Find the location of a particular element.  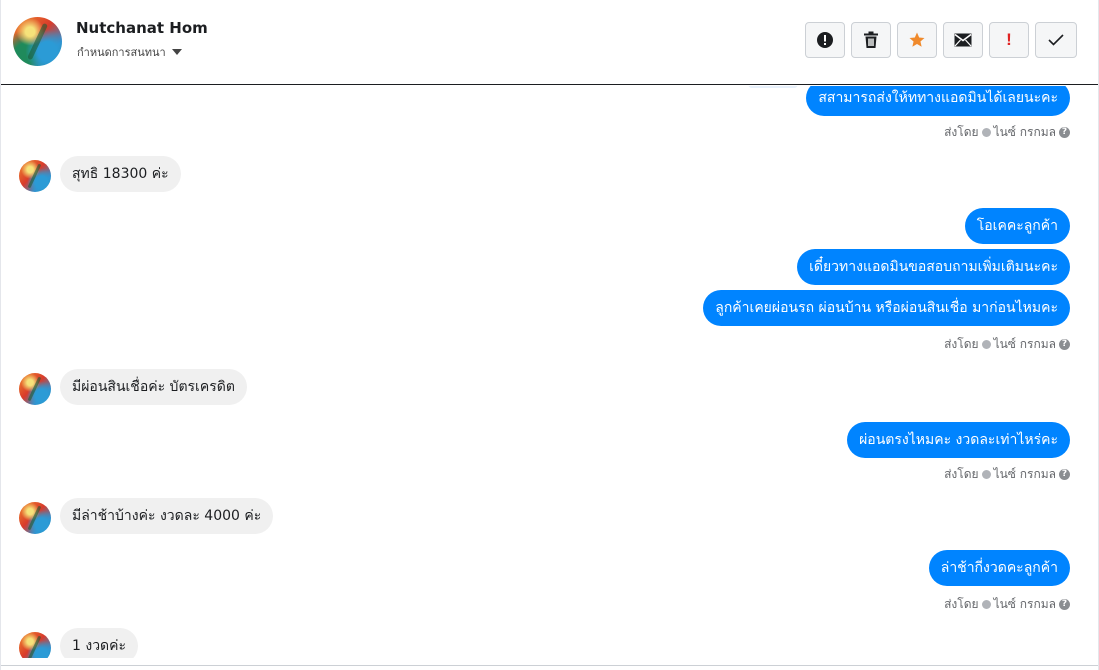

mark-unread-button is located at coordinates (963, 40).